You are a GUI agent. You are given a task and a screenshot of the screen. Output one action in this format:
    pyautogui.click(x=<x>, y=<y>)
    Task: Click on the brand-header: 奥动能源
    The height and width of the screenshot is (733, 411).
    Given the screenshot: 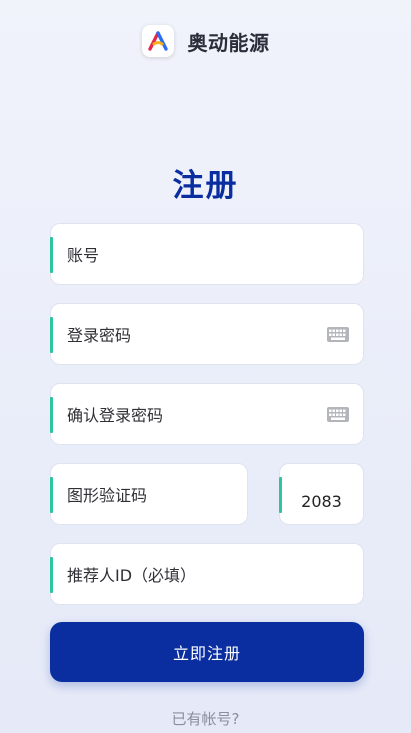 What is the action you would take?
    pyautogui.click(x=205, y=41)
    